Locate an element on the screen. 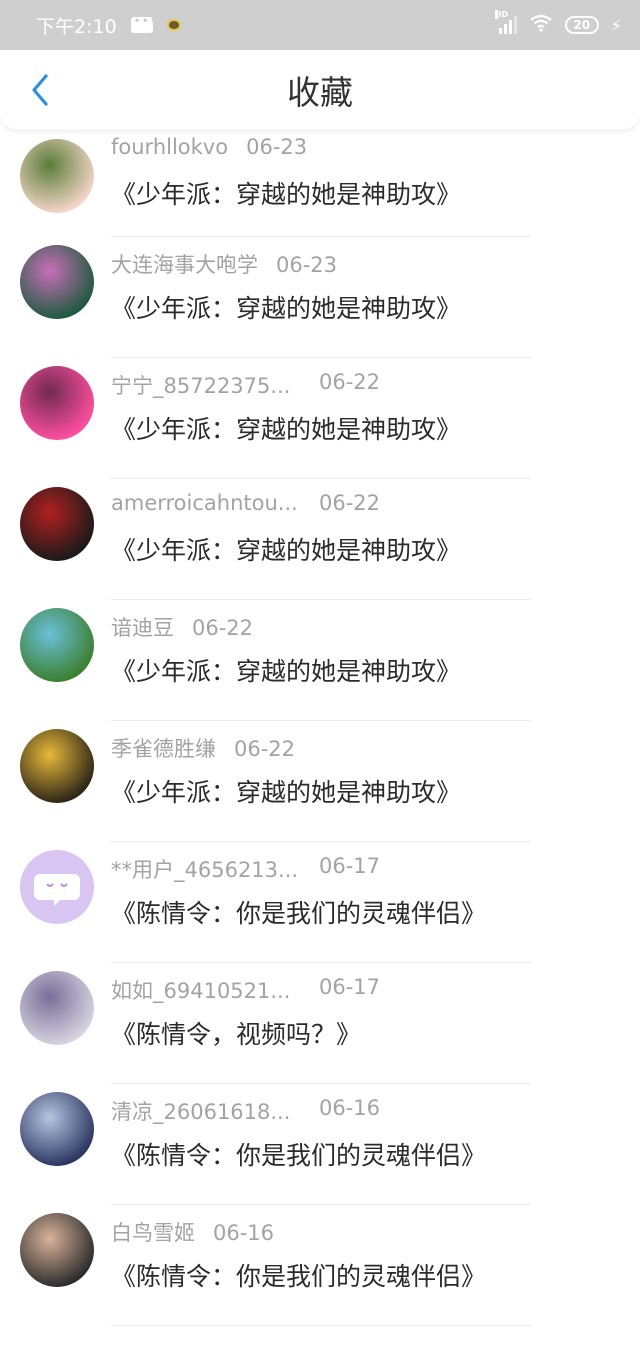 This screenshot has width=640, height=1351. battery-level: 20 is located at coordinates (582, 25).